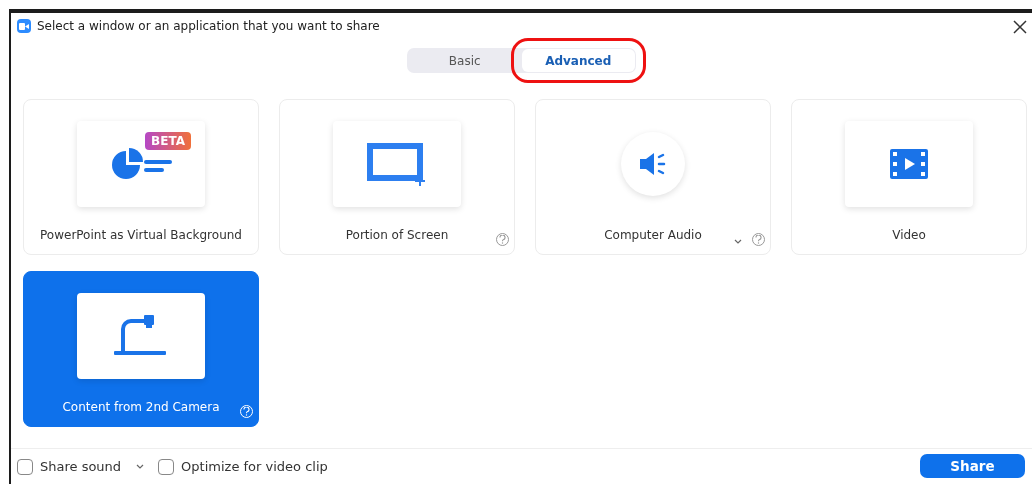  I want to click on share-option-card: BETA PowerPoint as Virtual Background, so click(141, 177).